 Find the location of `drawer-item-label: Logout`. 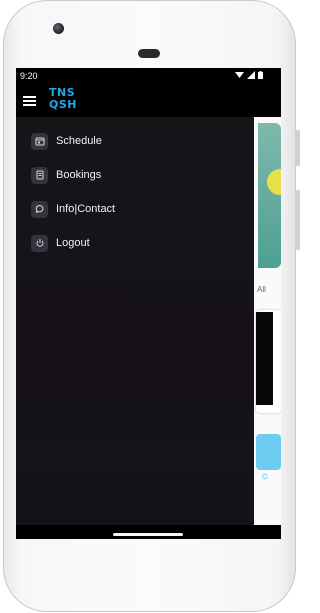

drawer-item-label: Logout is located at coordinates (73, 243).